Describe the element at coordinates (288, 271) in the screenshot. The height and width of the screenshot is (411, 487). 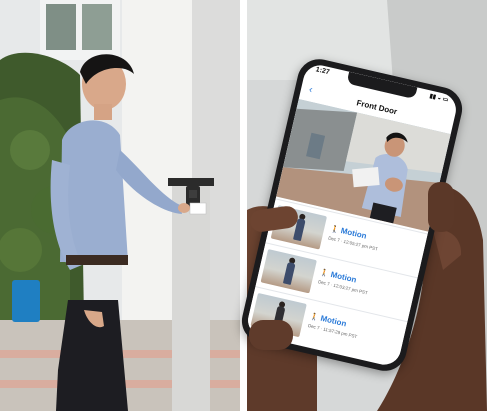
I see `event-thumbnail` at that location.